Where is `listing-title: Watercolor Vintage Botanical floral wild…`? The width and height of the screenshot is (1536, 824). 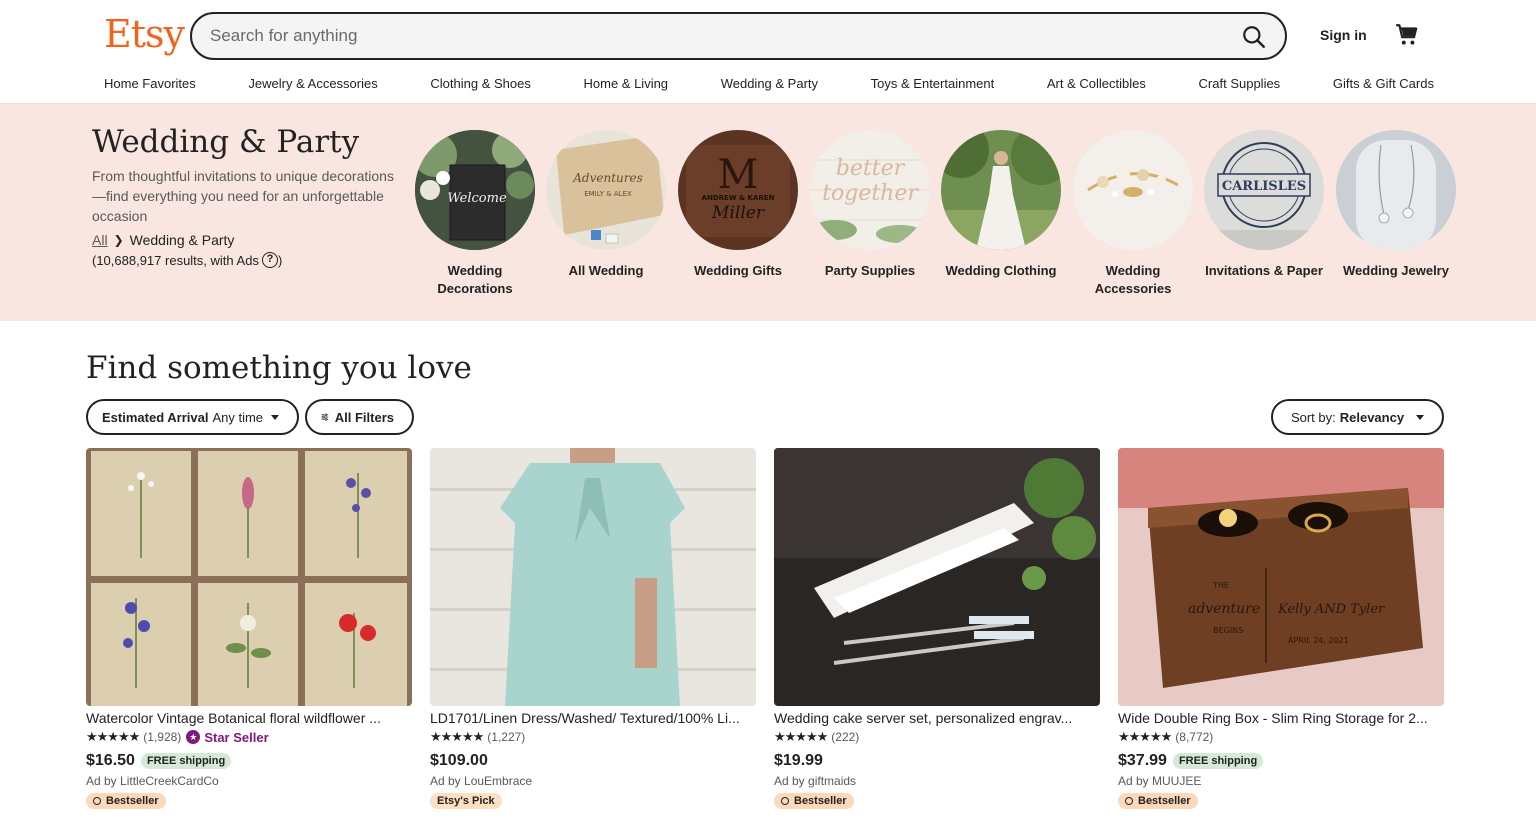
listing-title: Watercolor Vintage Botanical floral wild… is located at coordinates (249, 718).